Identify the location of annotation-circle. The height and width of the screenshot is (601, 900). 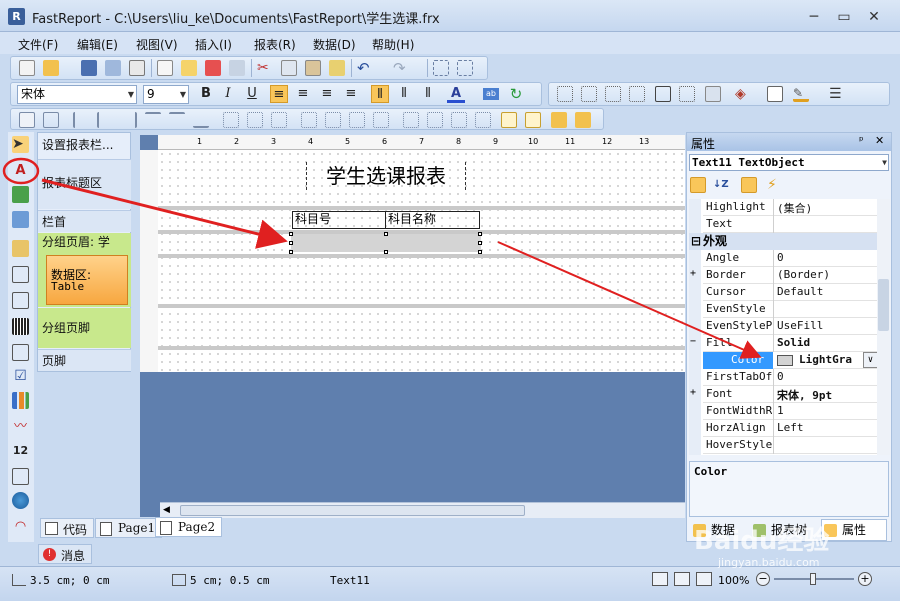
(21, 171).